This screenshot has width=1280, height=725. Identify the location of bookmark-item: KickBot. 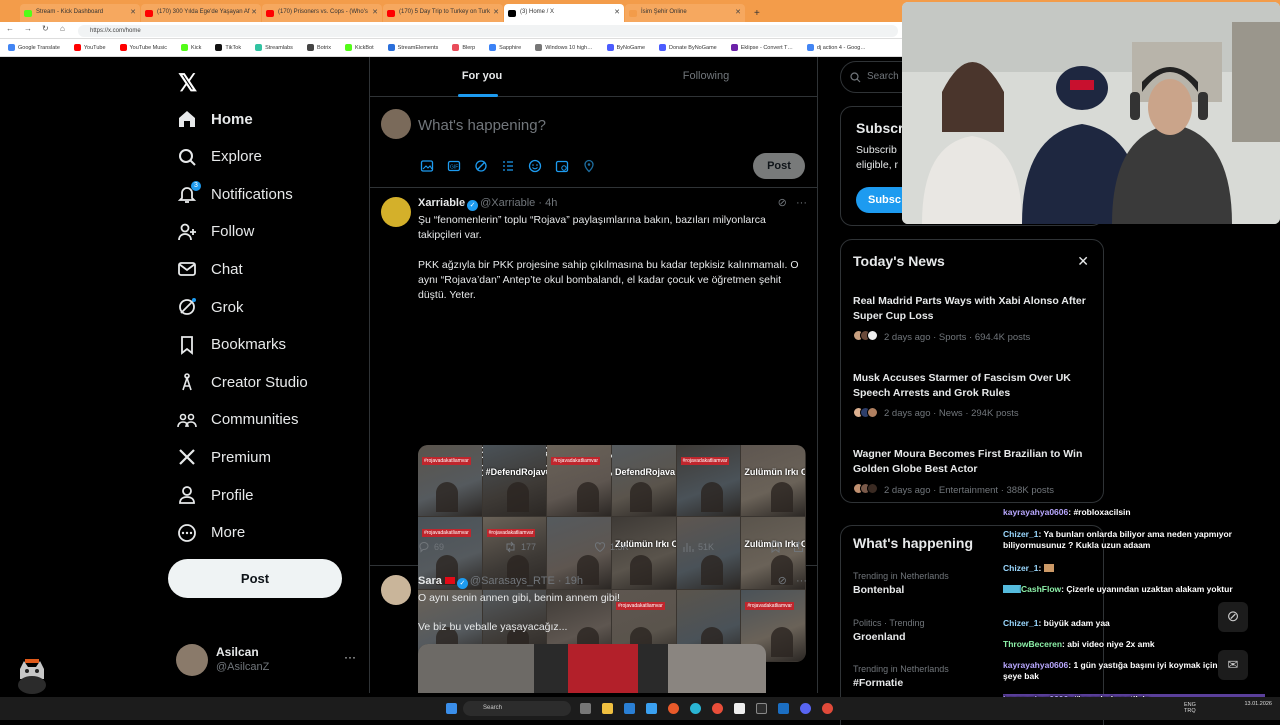
(359, 47).